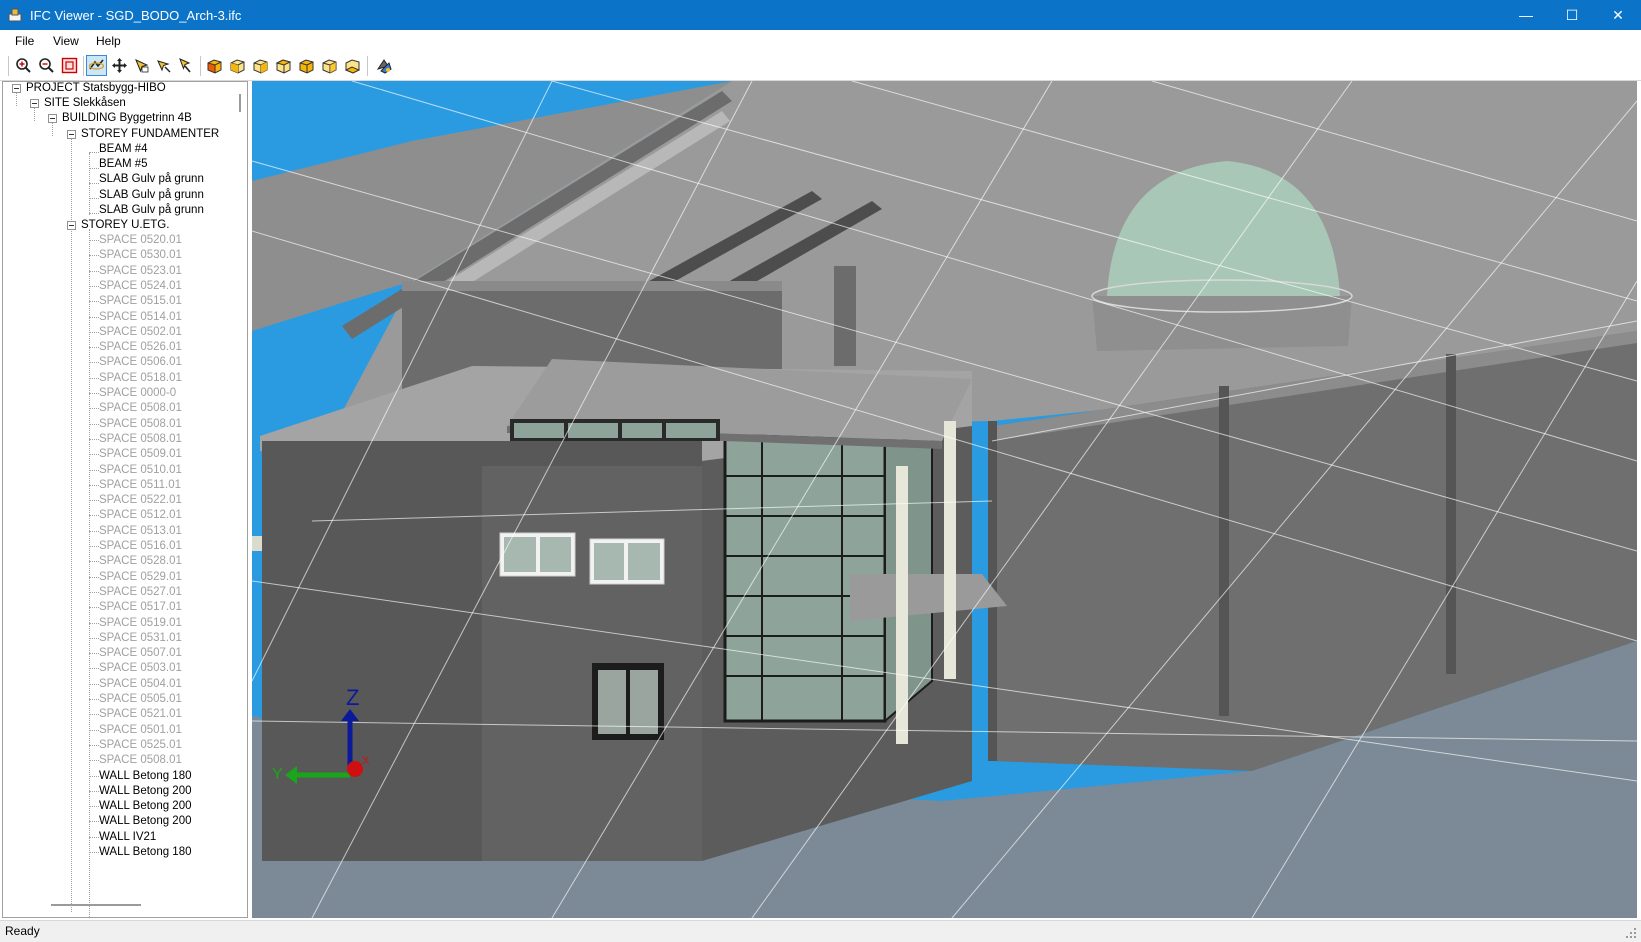 The image size is (1641, 942). I want to click on tree-space-item: SPACE 0511.01, so click(140, 485).